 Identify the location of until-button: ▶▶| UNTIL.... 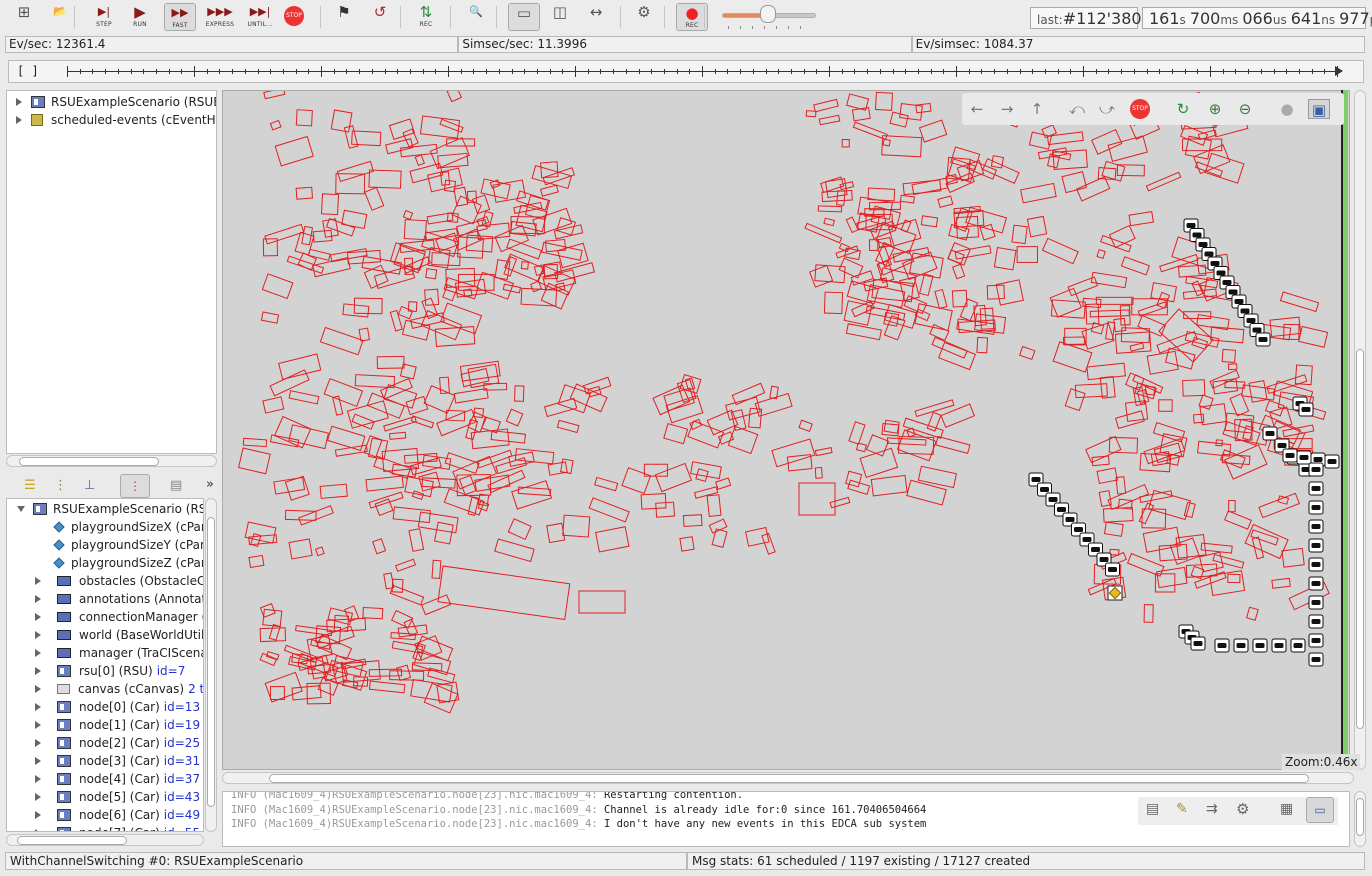
(260, 17).